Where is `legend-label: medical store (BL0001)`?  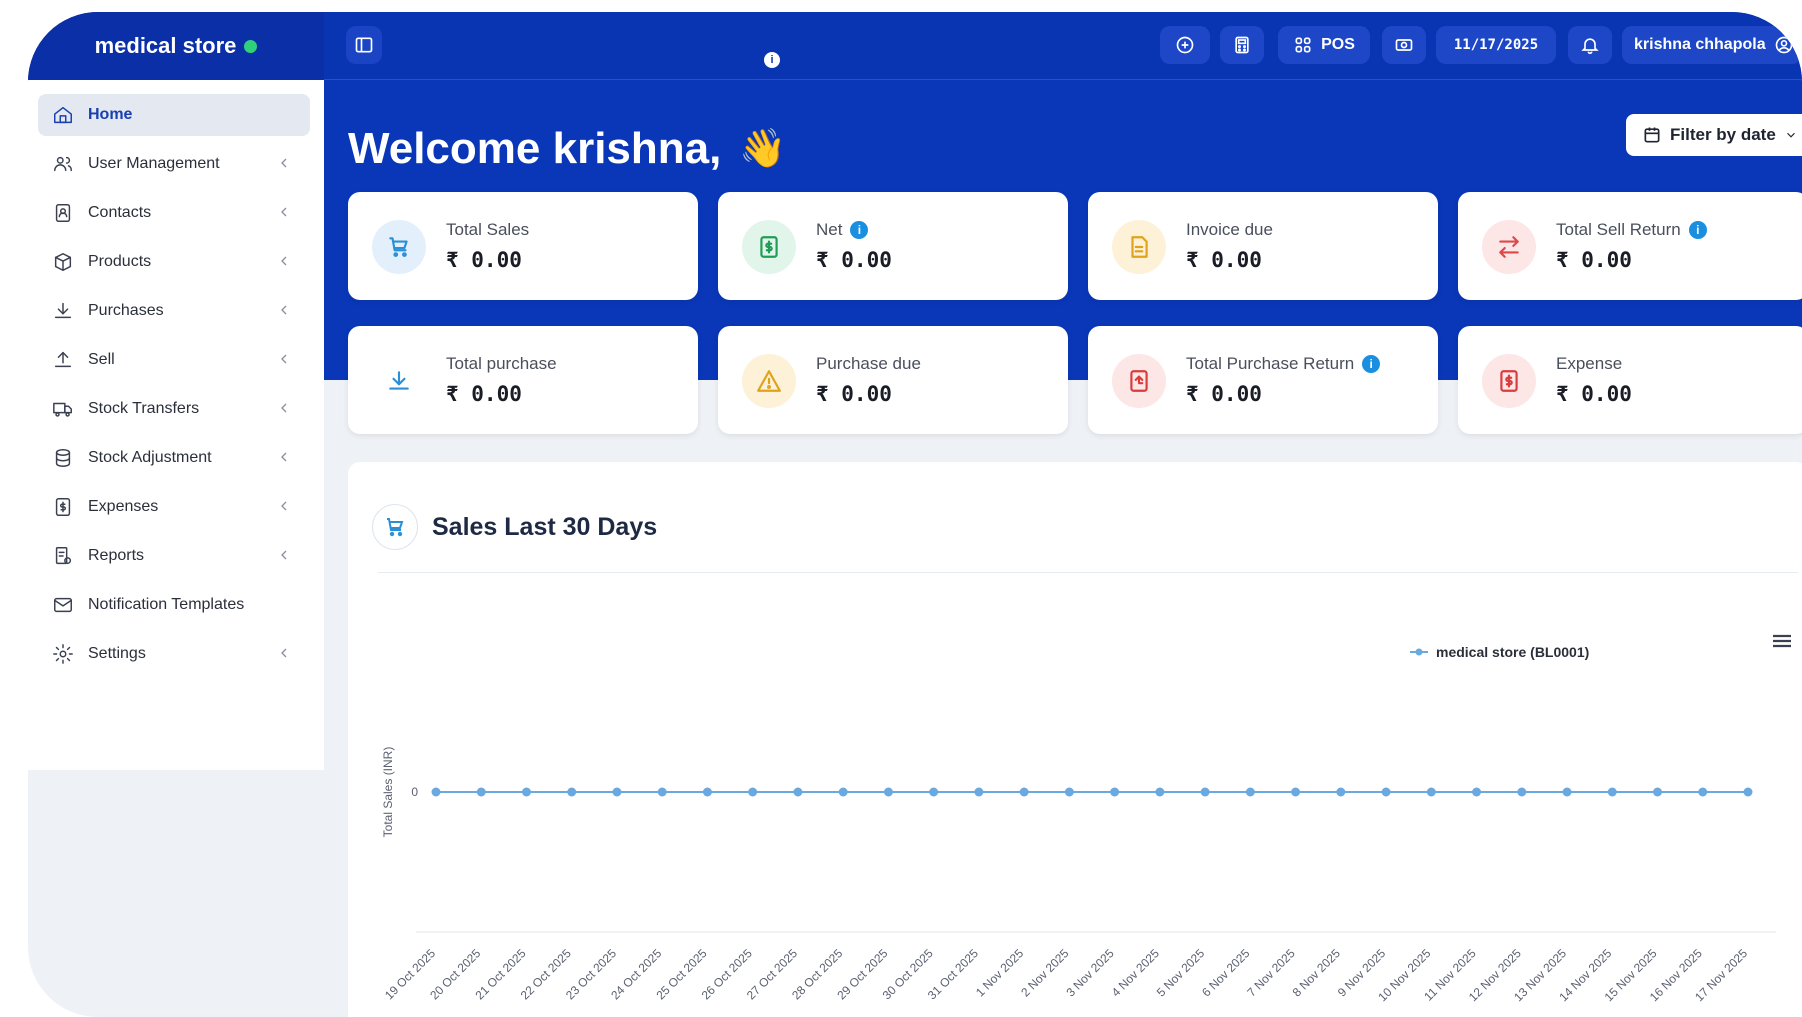
legend-label: medical store (BL0001) is located at coordinates (1512, 652).